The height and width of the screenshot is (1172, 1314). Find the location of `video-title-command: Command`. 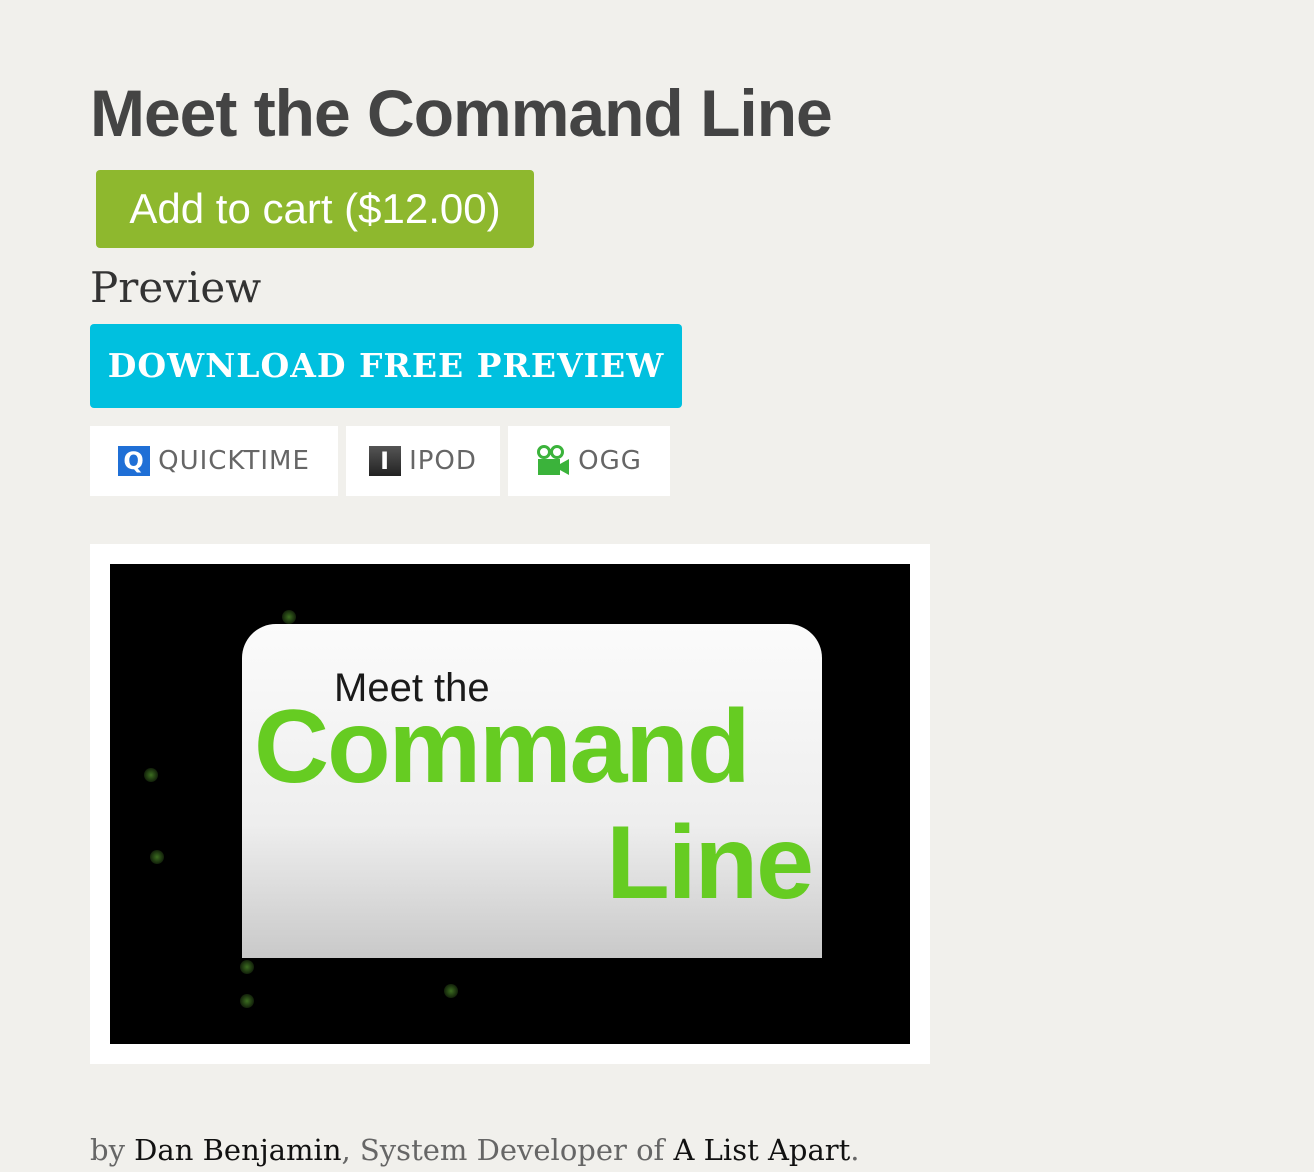

video-title-command: Command is located at coordinates (502, 747).